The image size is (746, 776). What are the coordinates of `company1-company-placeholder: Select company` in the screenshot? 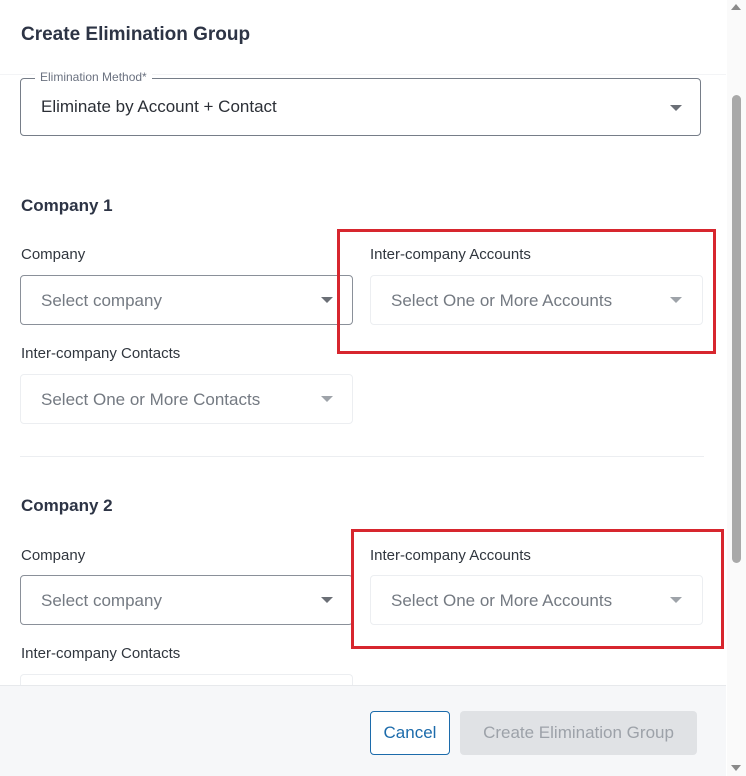 It's located at (101, 300).